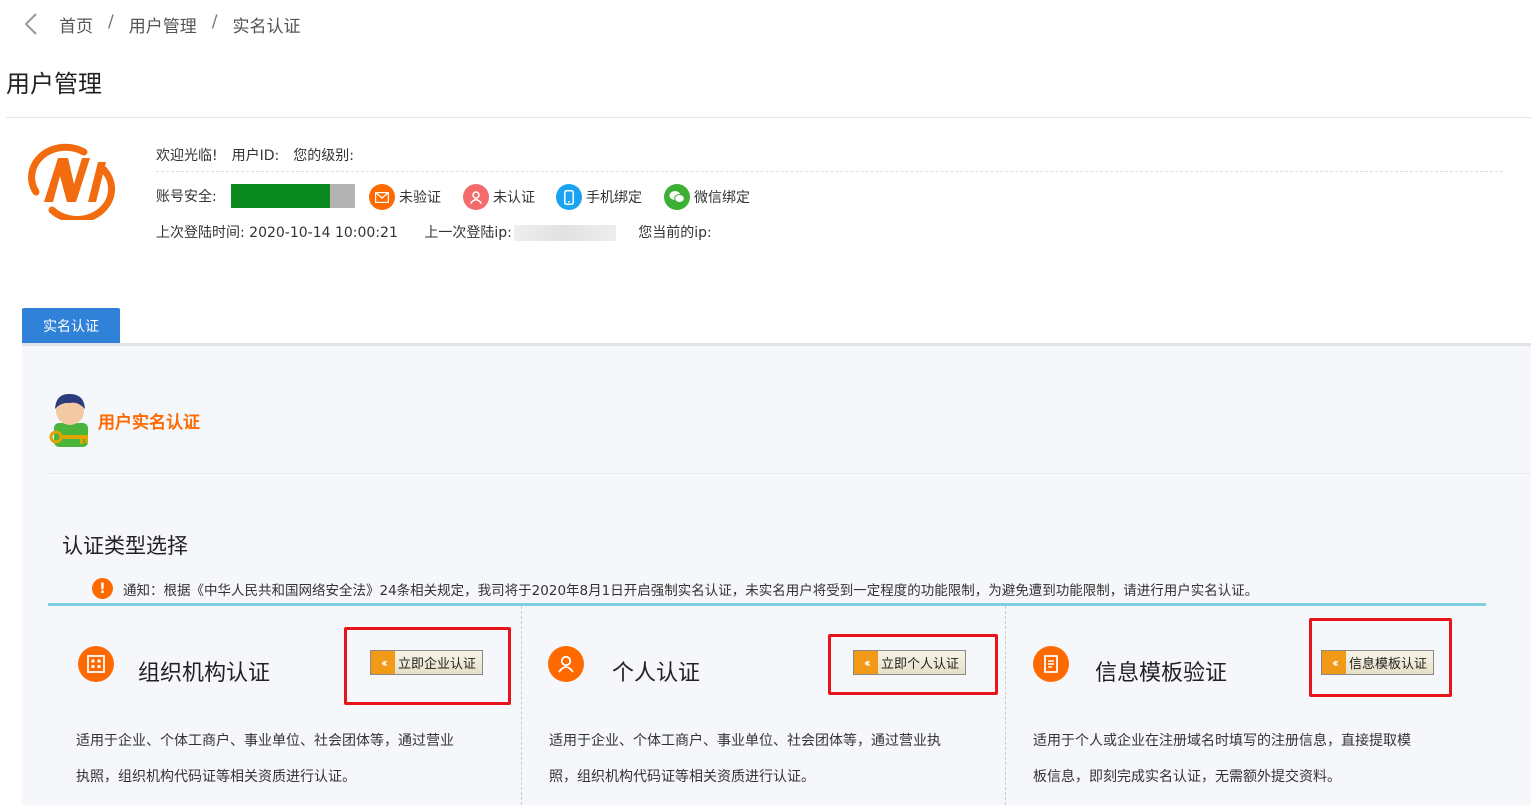 Image resolution: width=1531 pixels, height=805 pixels. Describe the element at coordinates (71, 325) in the screenshot. I see `tab-real-name: 实名认证` at that location.